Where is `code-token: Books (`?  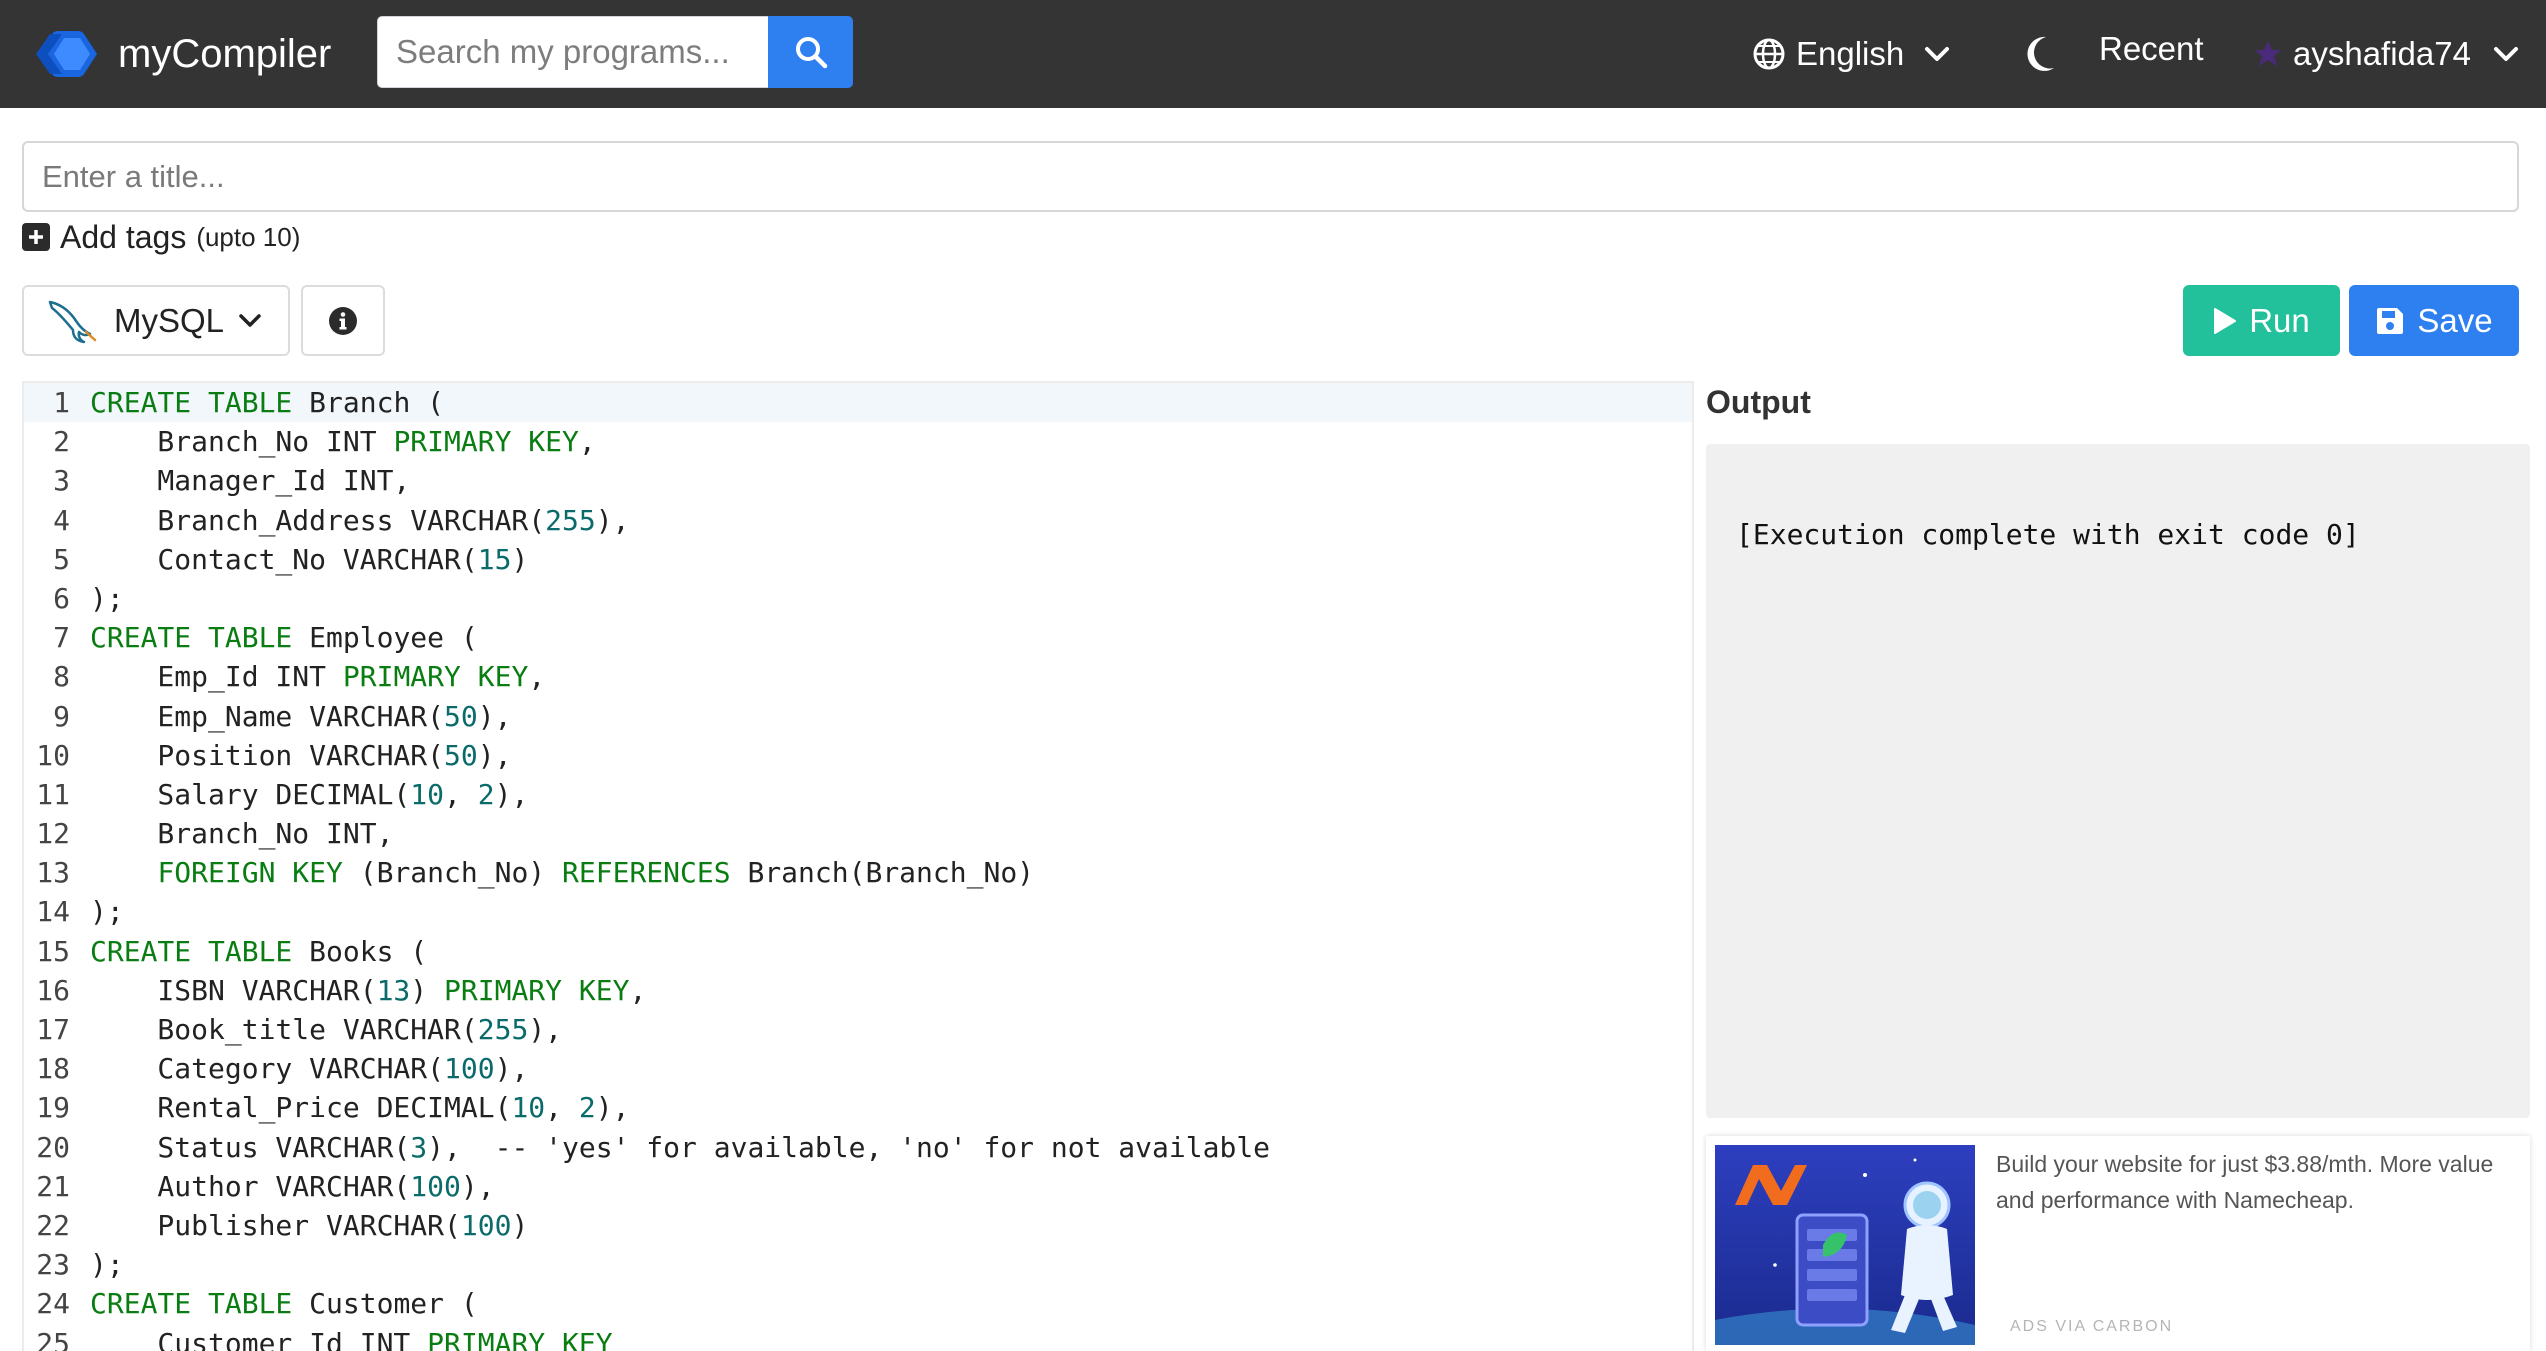 code-token: Books ( is located at coordinates (360, 951).